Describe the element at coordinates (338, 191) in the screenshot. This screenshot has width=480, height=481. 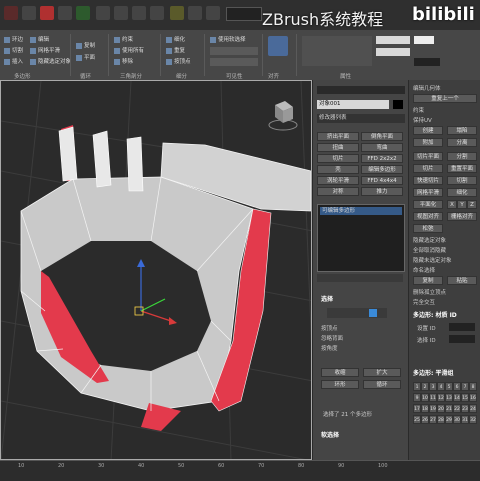
I see `modifier-button: 对称` at that location.